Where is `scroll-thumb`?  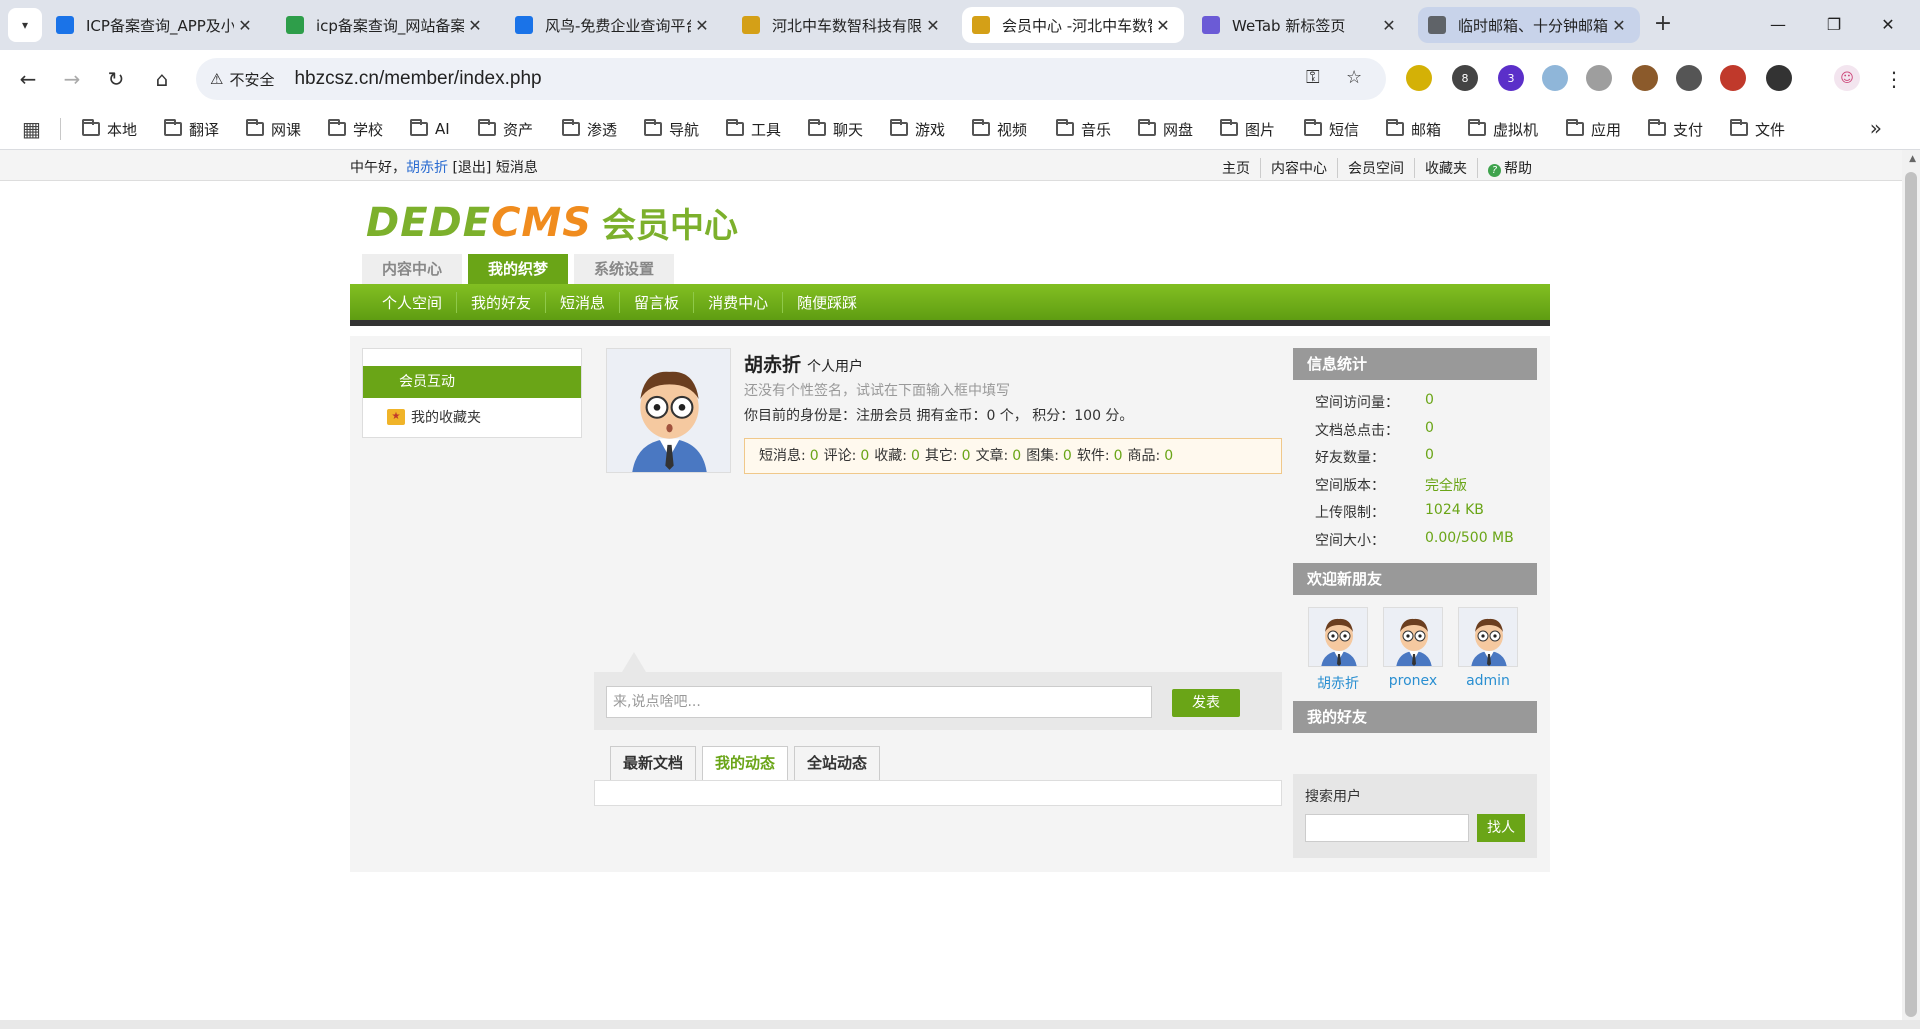
scroll-thumb is located at coordinates (1911, 594).